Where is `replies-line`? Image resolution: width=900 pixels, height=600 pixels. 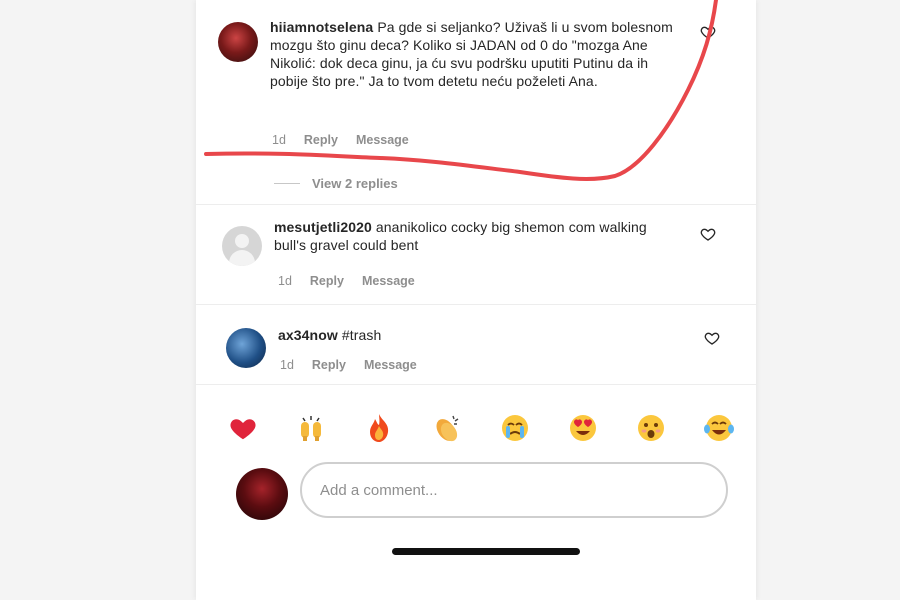
replies-line is located at coordinates (287, 183).